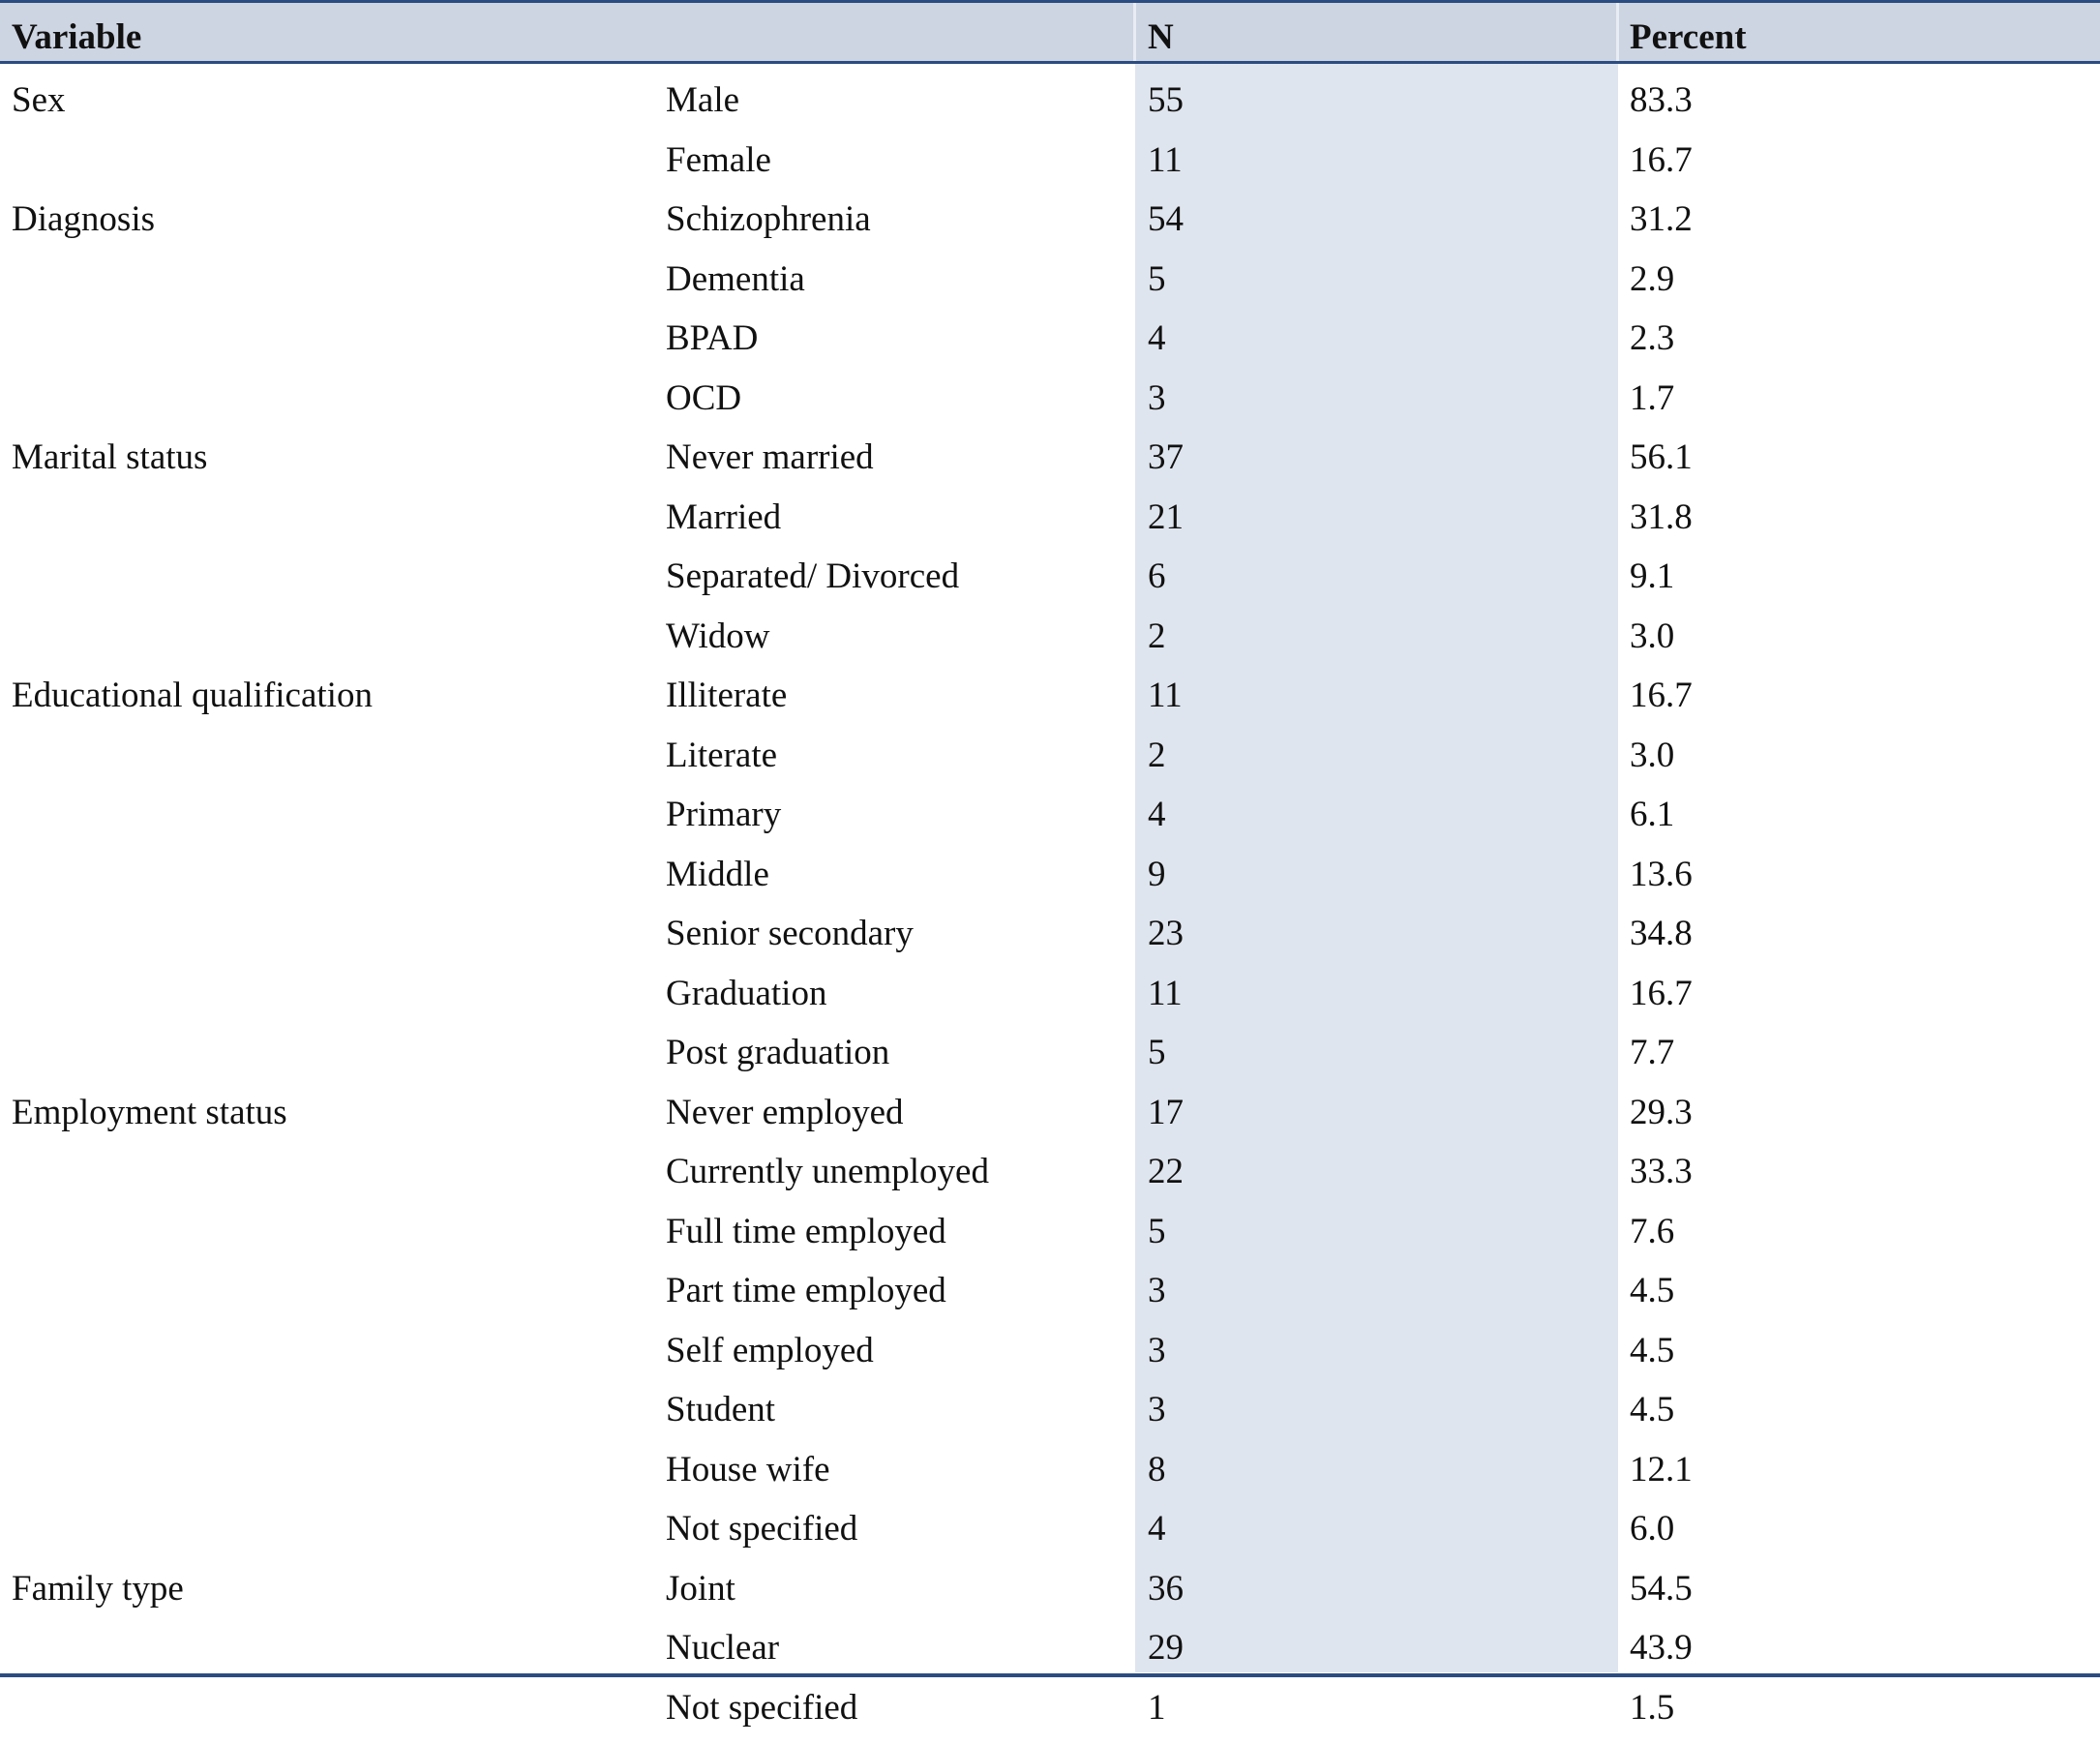  Describe the element at coordinates (1166, 1171) in the screenshot. I see `n-cell: 22` at that location.